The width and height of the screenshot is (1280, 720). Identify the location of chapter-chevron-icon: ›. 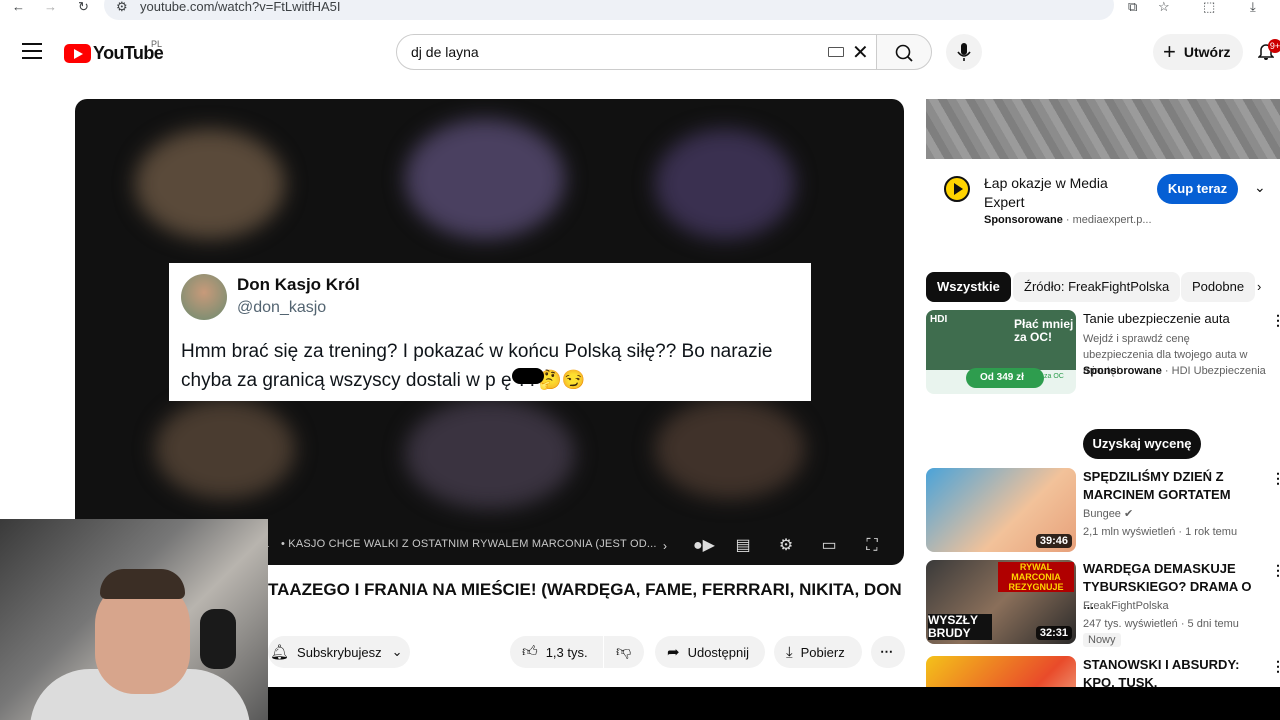
(665, 546).